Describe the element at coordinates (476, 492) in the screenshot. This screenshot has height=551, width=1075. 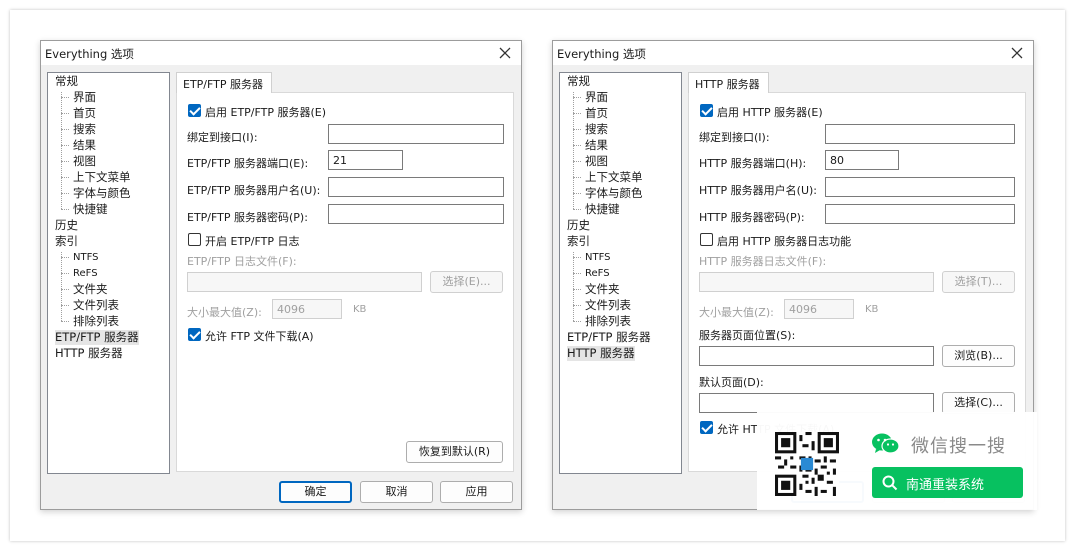
I see `apply-button: 应用` at that location.